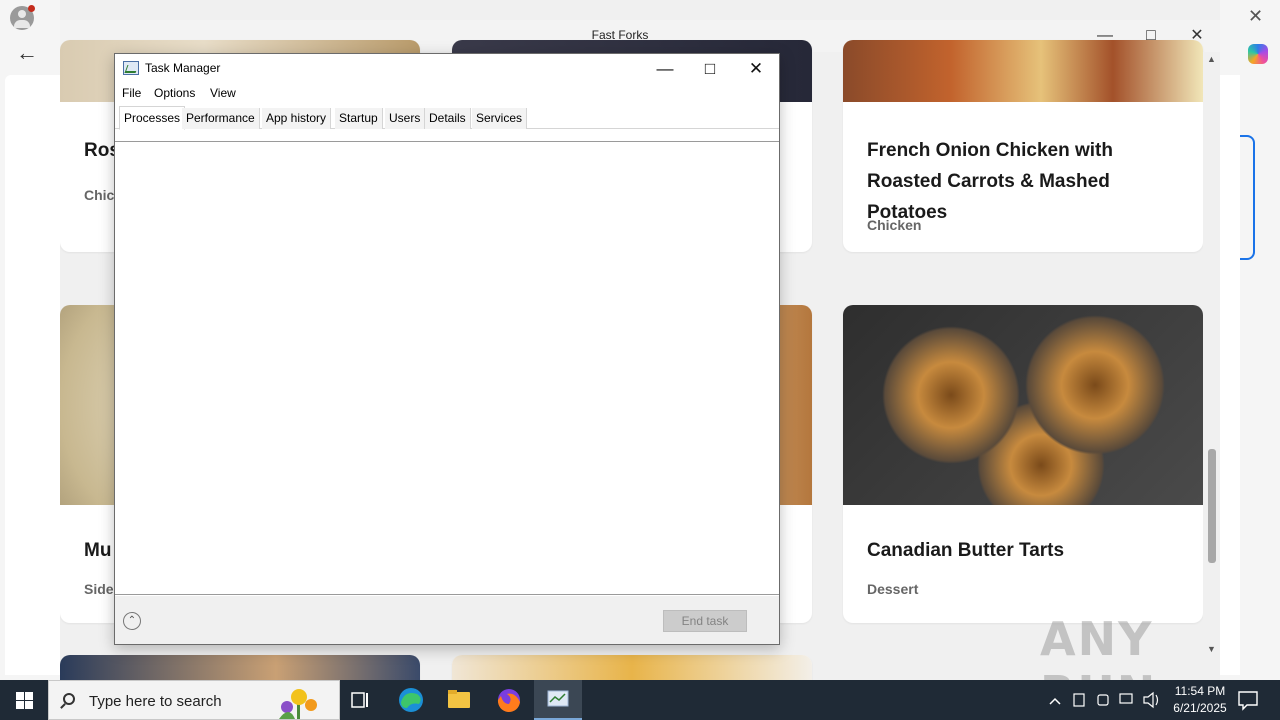 The height and width of the screenshot is (720, 1280). What do you see at coordinates (447, 94) in the screenshot?
I see `task-manager-menubar: File Options View` at bounding box center [447, 94].